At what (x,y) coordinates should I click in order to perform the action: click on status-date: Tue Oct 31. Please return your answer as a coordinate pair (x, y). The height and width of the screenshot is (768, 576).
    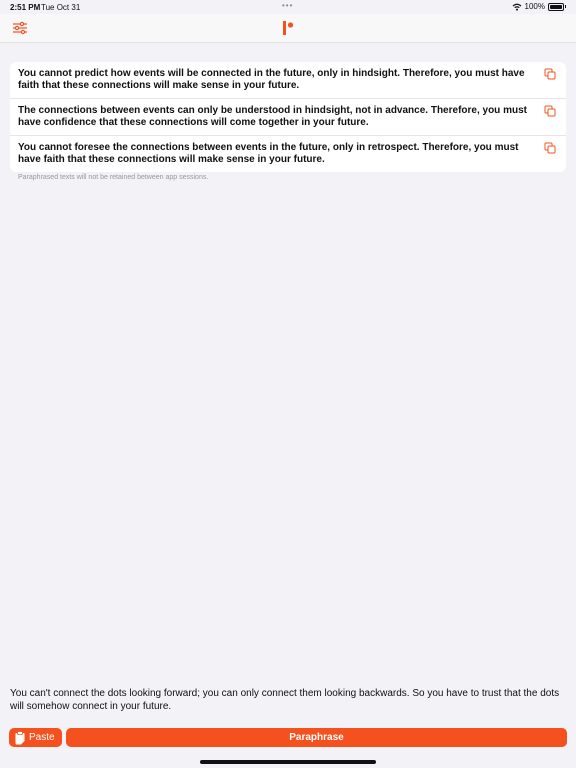
    Looking at the image, I should click on (61, 7).